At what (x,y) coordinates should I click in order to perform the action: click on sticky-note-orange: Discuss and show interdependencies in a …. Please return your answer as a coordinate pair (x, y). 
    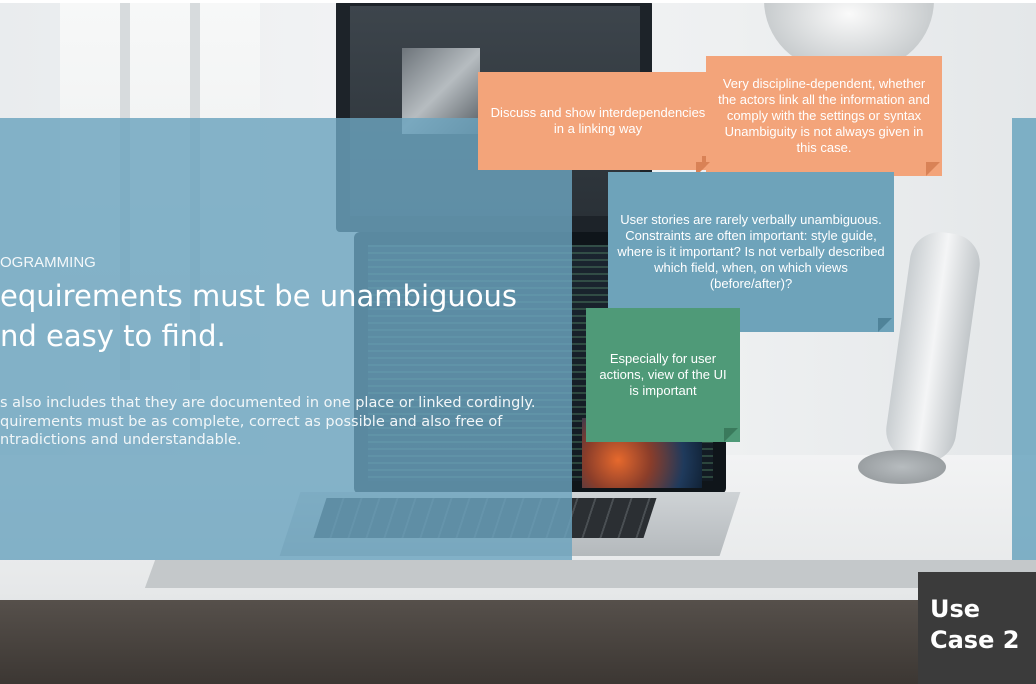
    Looking at the image, I should click on (598, 121).